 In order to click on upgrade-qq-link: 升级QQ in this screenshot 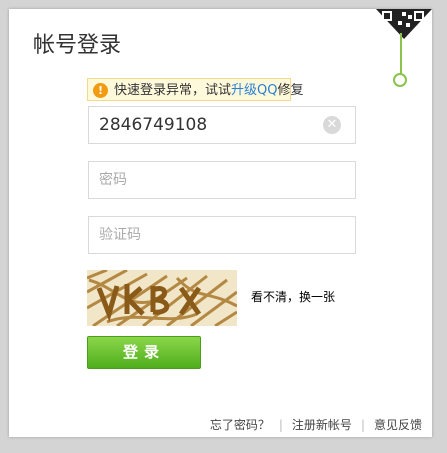, I will do `click(254, 90)`.